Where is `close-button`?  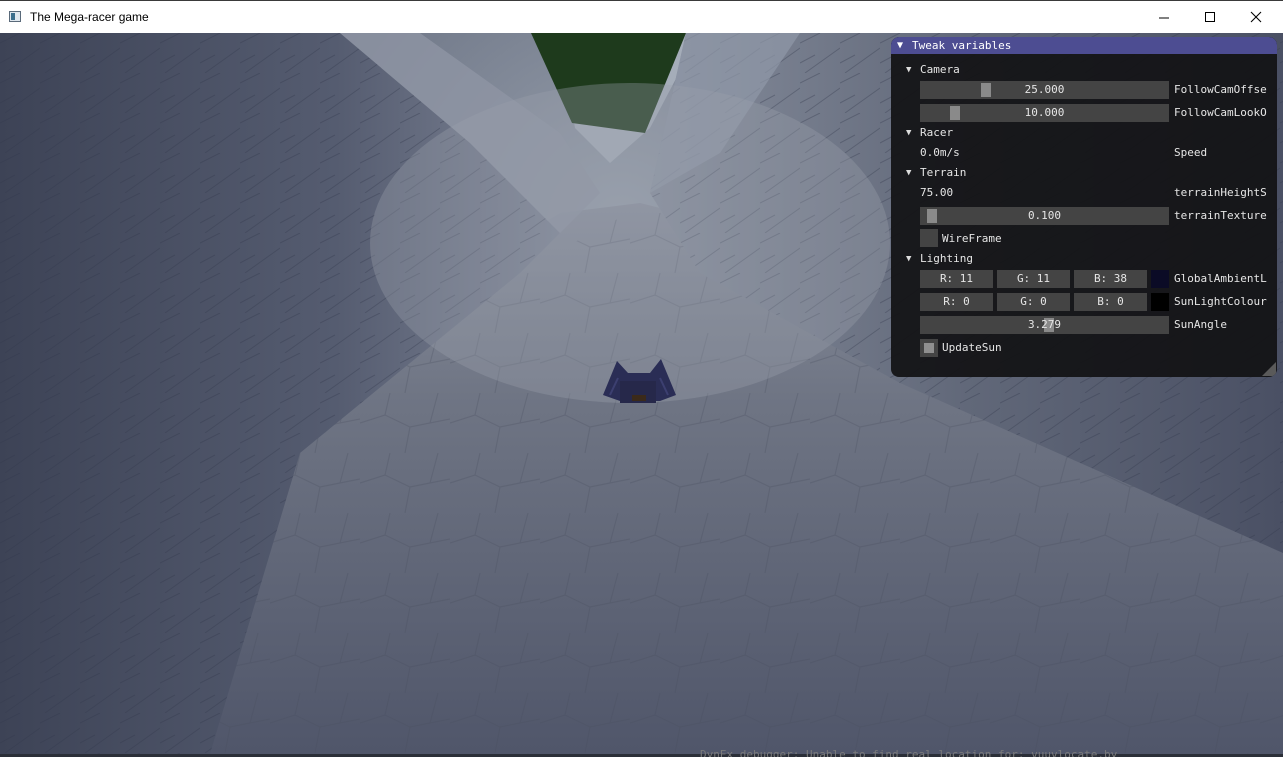
close-button is located at coordinates (1256, 17).